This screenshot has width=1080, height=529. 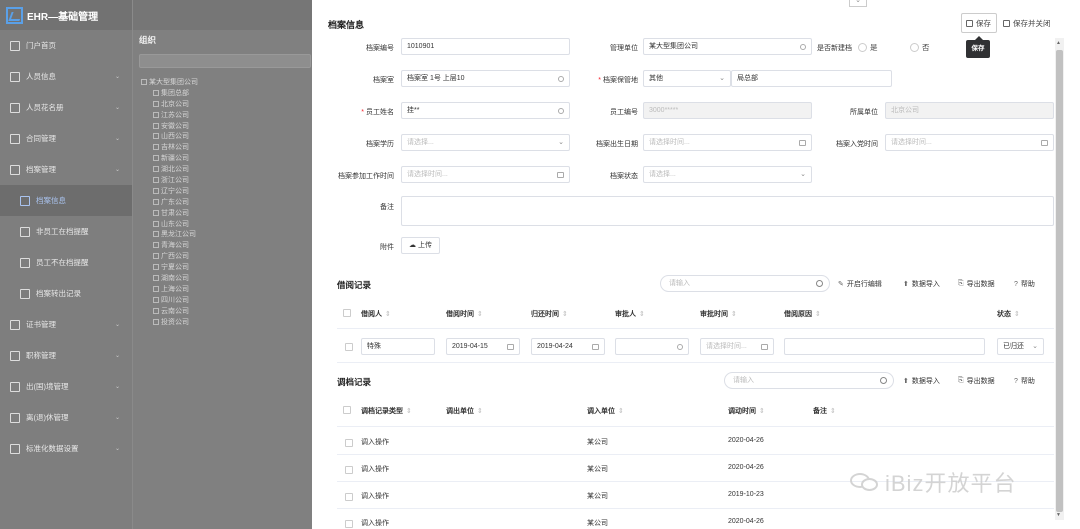 I want to click on tree-node: 上海公司, so click(x=168, y=290).